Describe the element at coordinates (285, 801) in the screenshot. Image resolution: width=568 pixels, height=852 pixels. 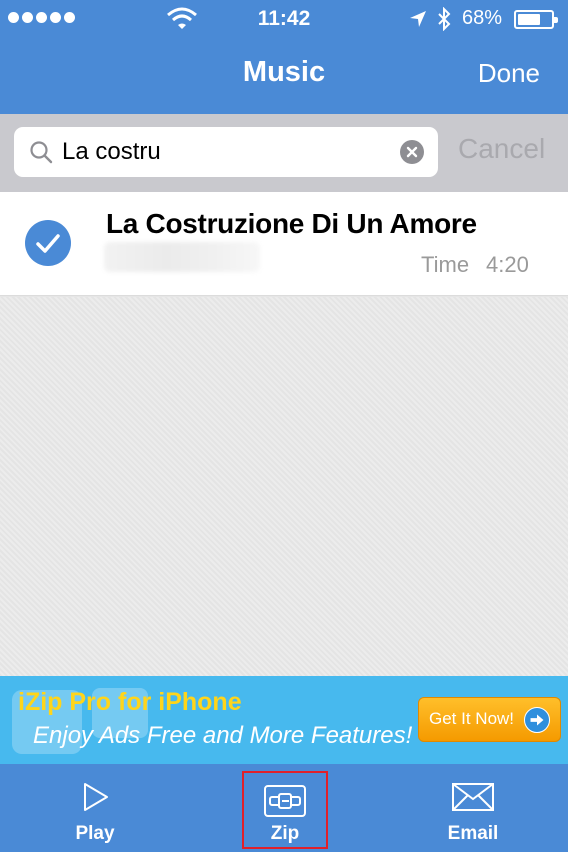
I see `zip-icon` at that location.